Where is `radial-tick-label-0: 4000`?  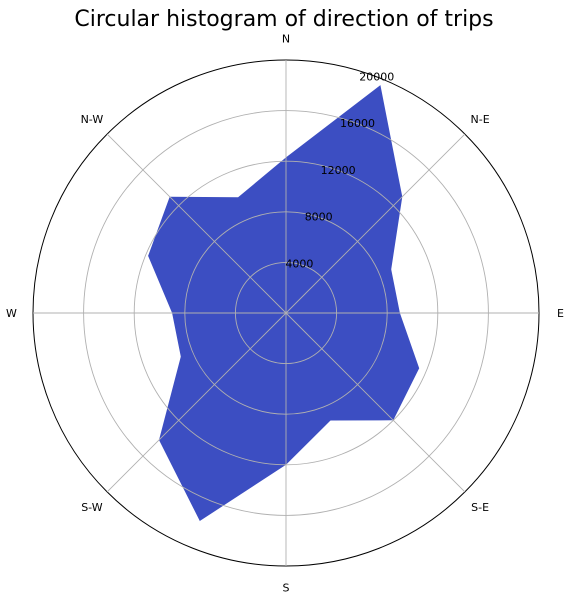 radial-tick-label-0: 4000 is located at coordinates (299, 263).